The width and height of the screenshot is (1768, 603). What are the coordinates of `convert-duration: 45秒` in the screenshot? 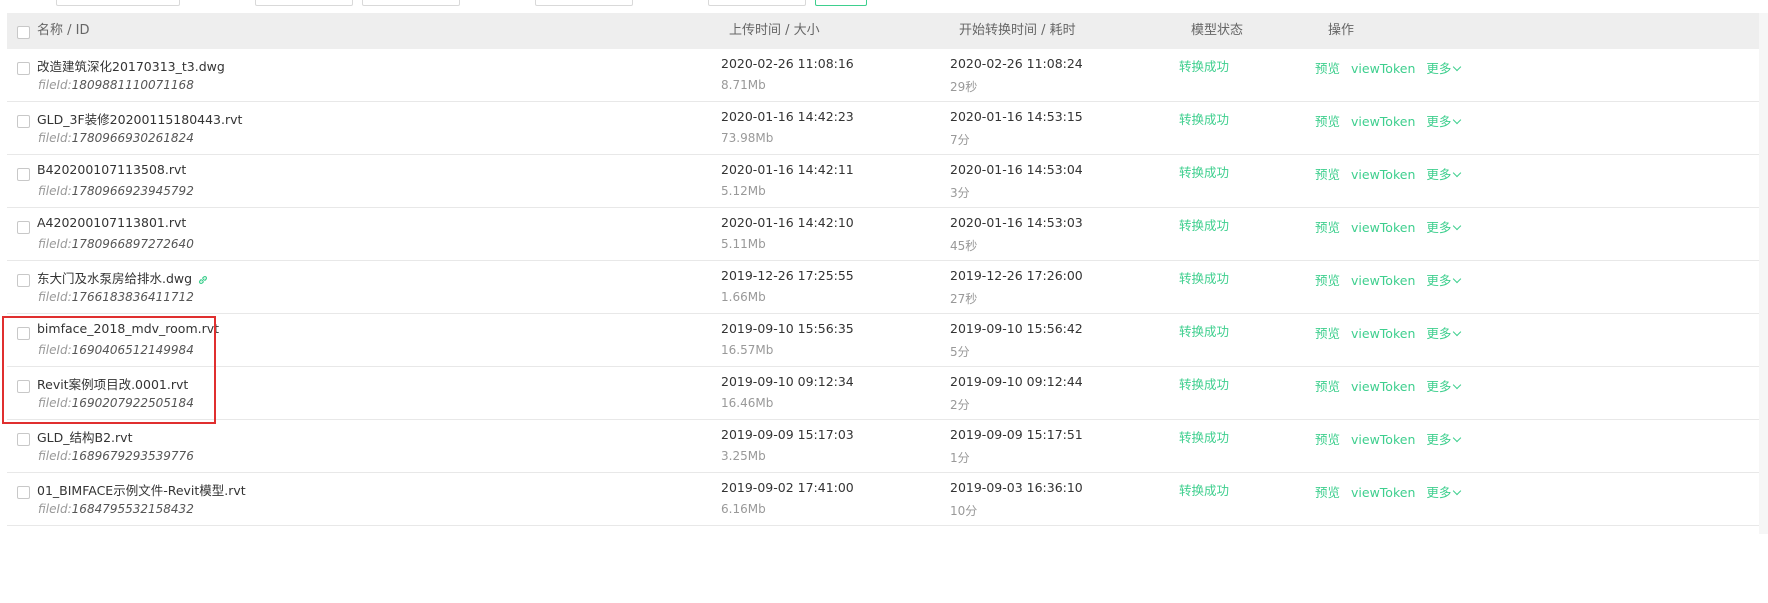 It's located at (964, 246).